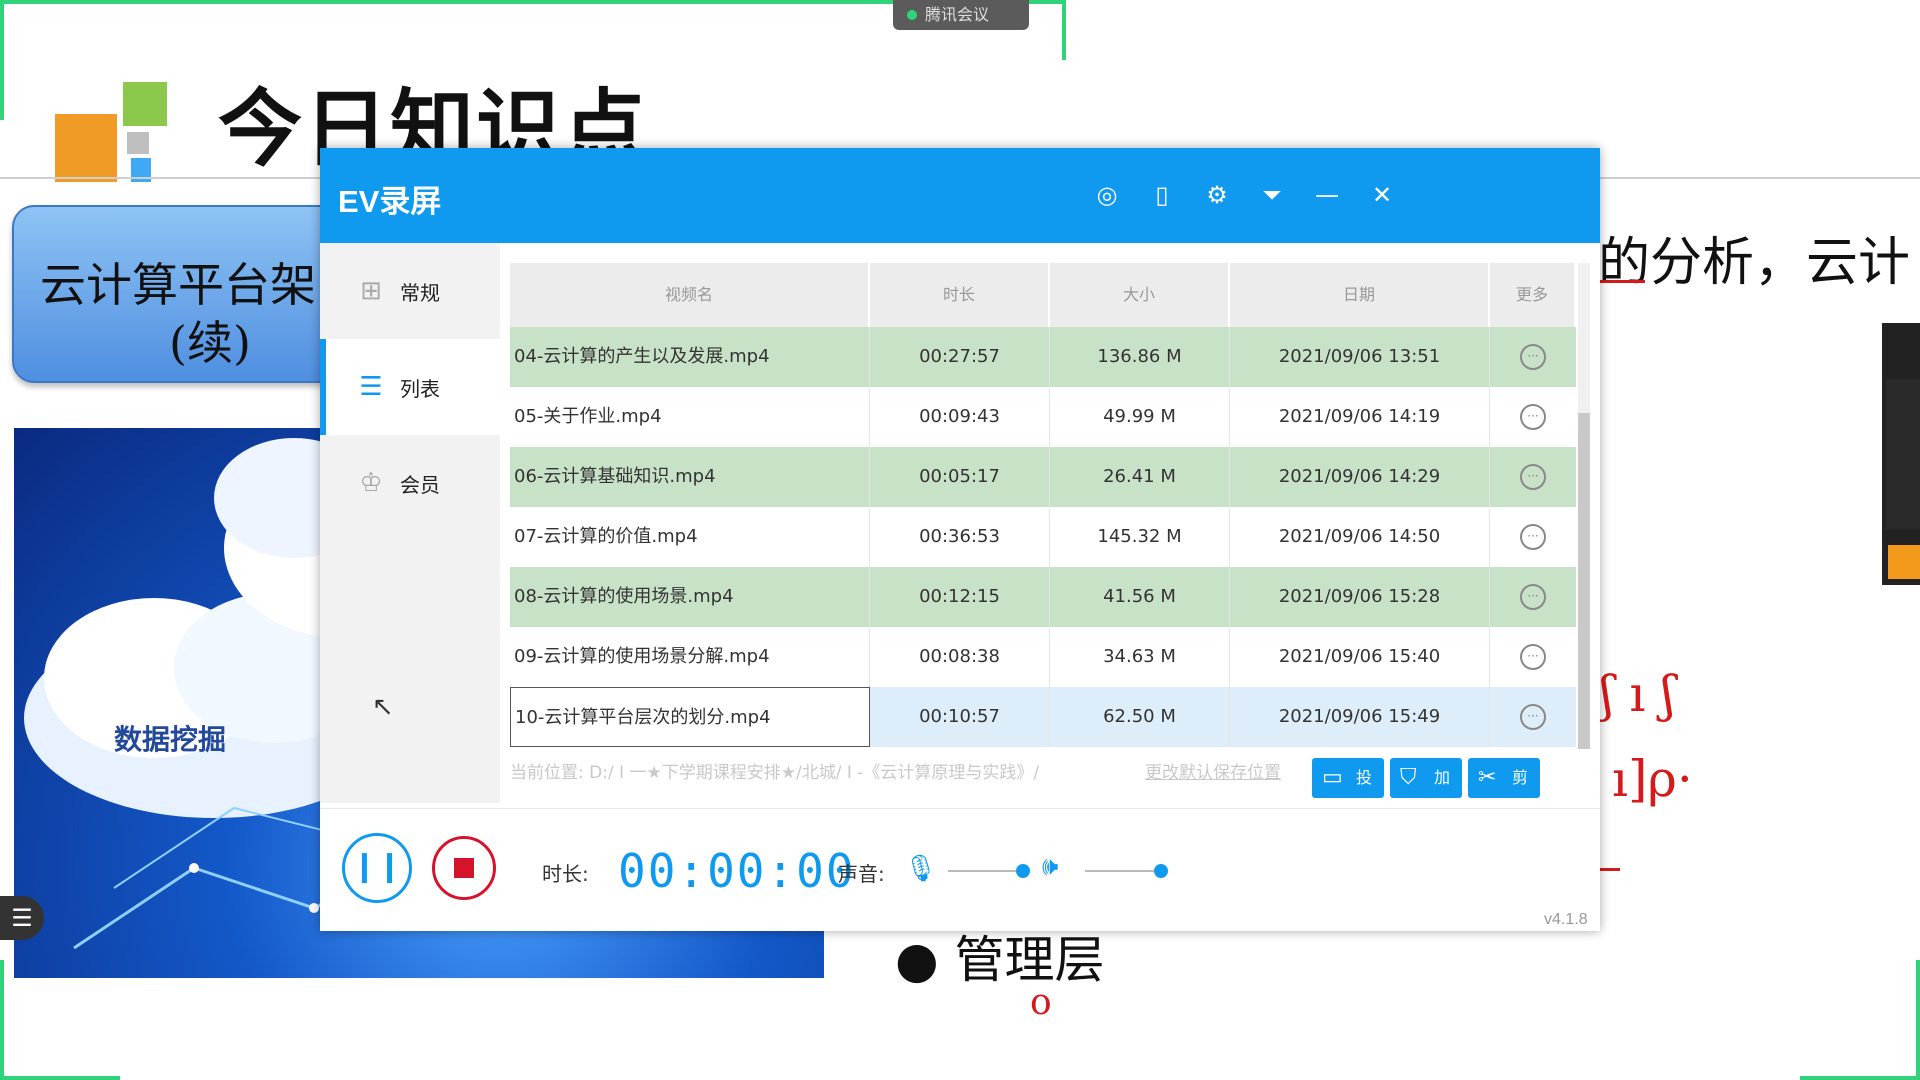 The width and height of the screenshot is (1920, 1080). Describe the element at coordinates (371, 387) in the screenshot. I see `list-icon: ☰` at that location.